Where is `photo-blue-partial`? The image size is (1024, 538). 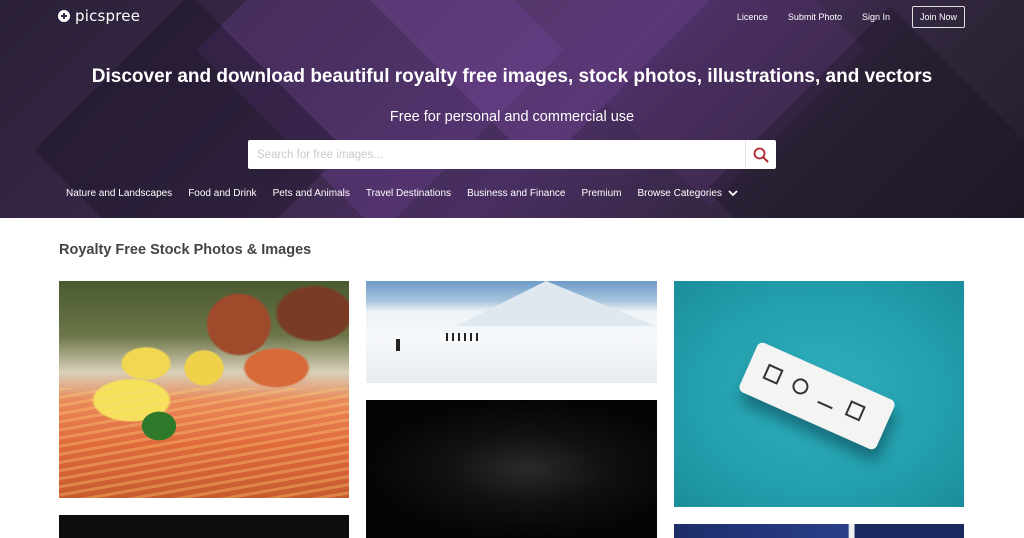
photo-blue-partial is located at coordinates (819, 531).